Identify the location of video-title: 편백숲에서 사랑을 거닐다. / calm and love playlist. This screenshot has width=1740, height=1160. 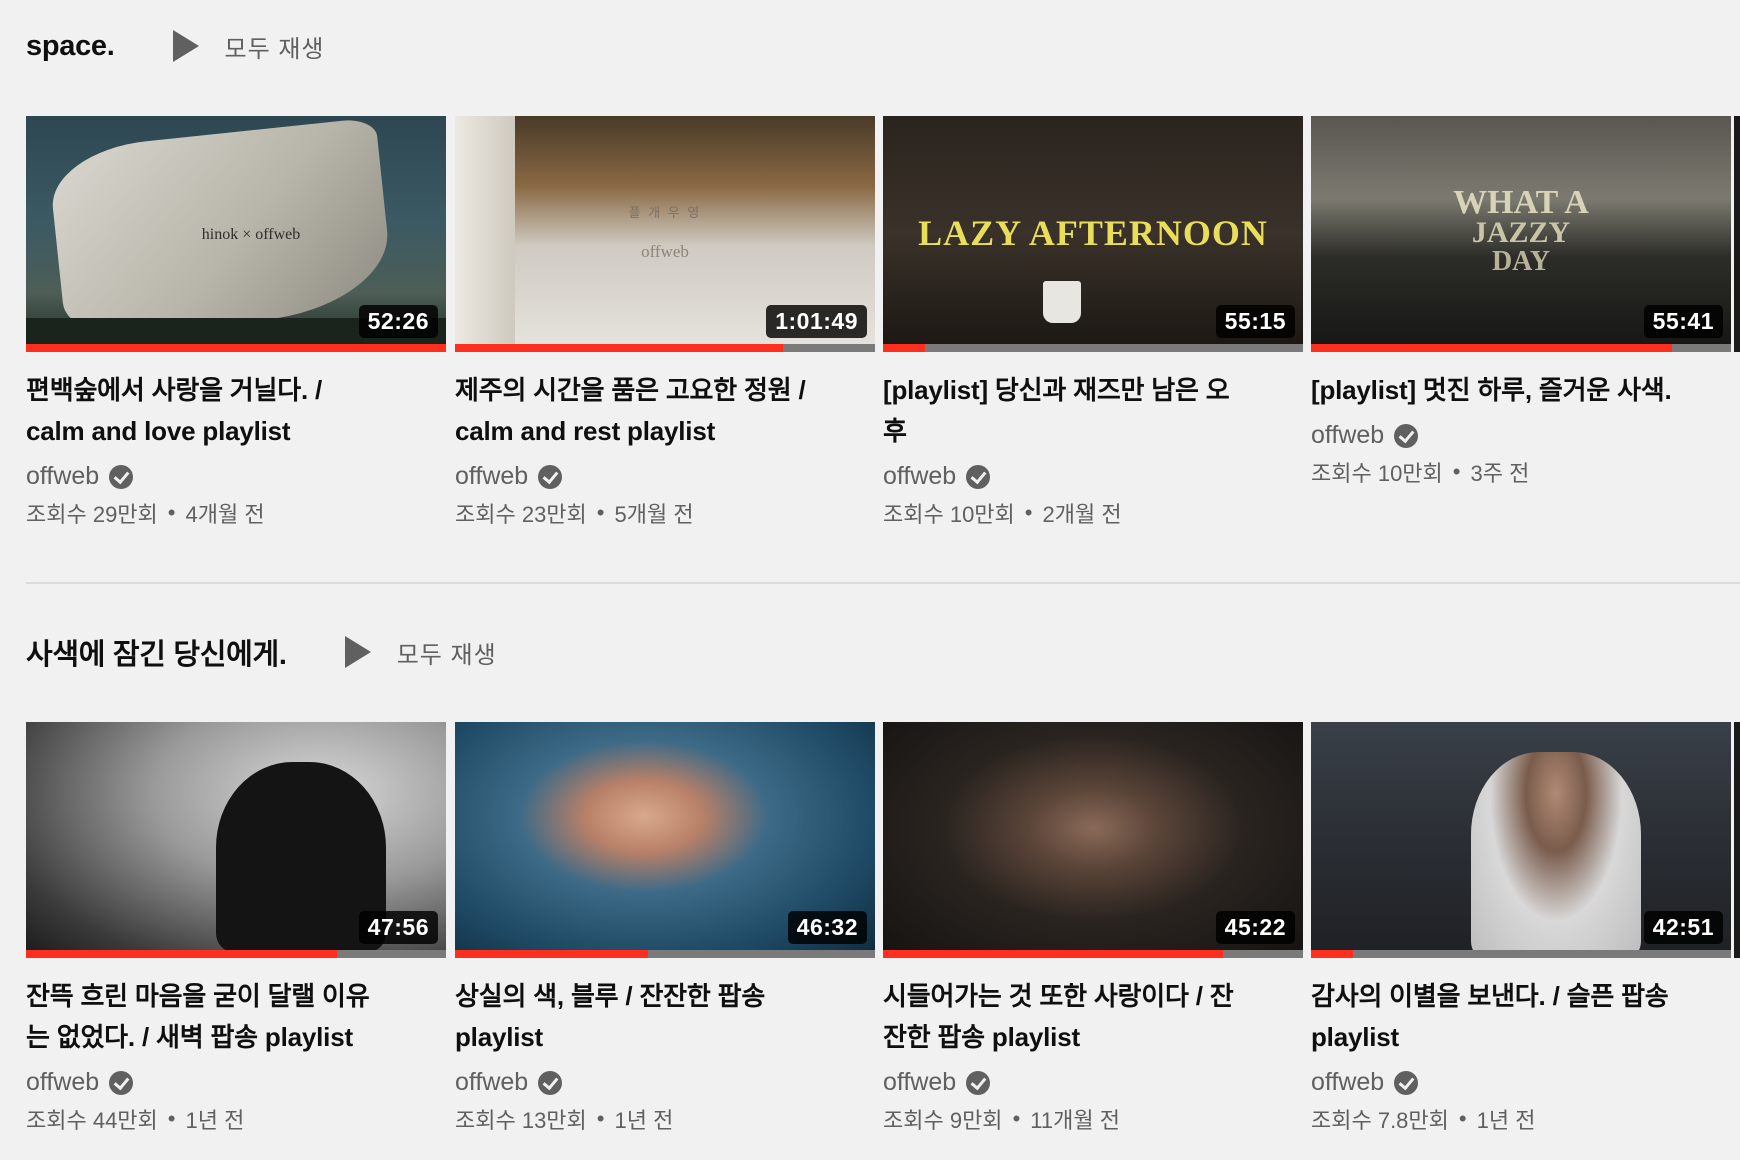
(216, 411).